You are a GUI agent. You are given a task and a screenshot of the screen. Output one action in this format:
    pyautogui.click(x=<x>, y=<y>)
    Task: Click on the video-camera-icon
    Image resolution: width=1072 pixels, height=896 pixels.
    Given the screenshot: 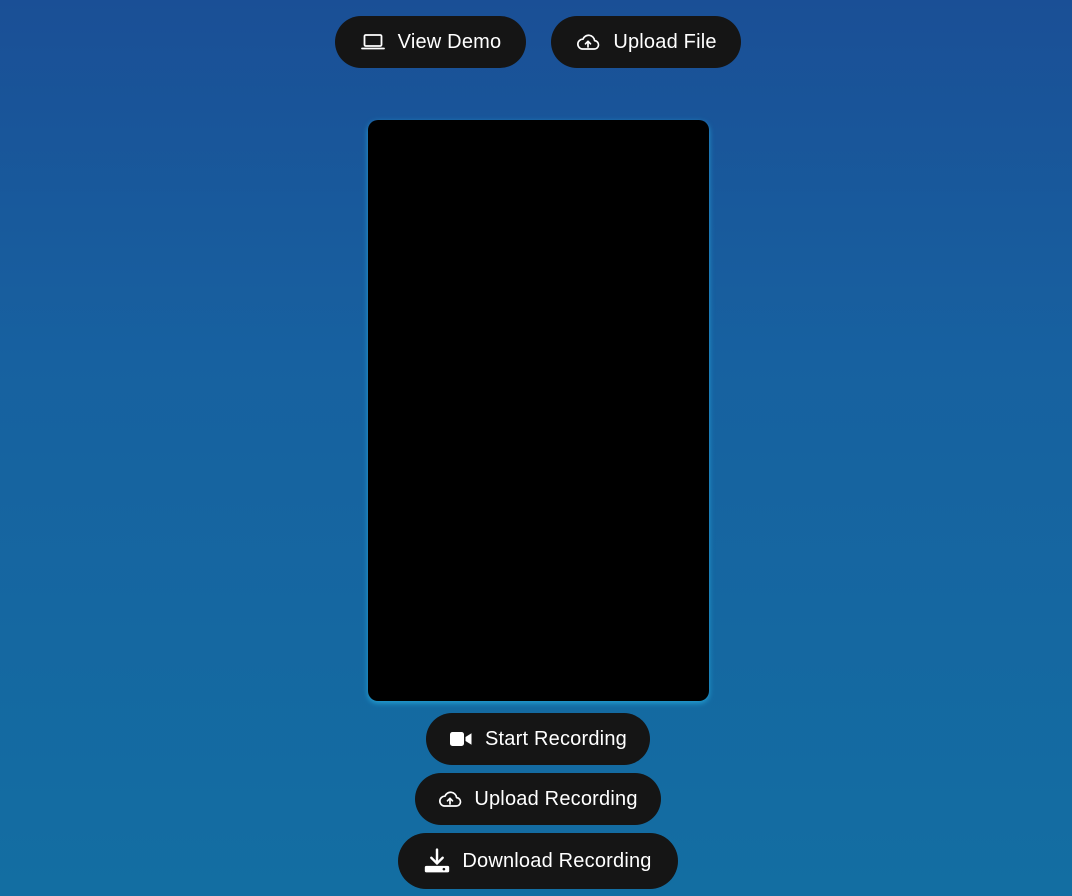 What is the action you would take?
    pyautogui.click(x=461, y=739)
    